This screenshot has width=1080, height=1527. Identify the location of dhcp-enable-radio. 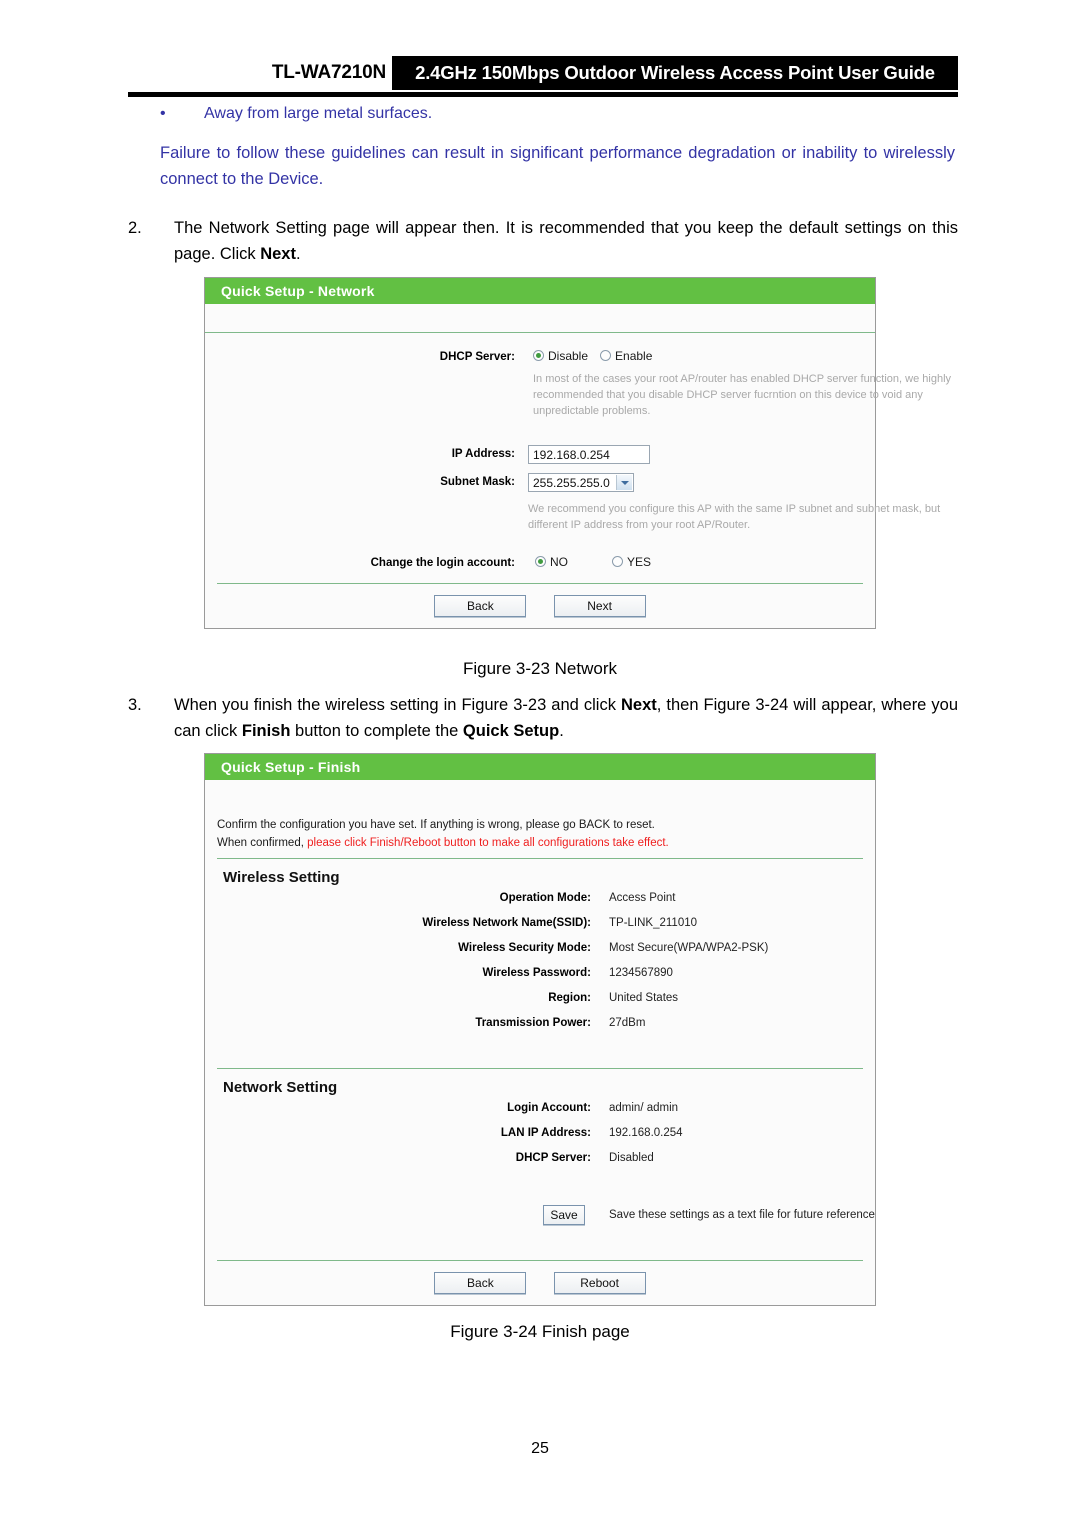
(606, 355).